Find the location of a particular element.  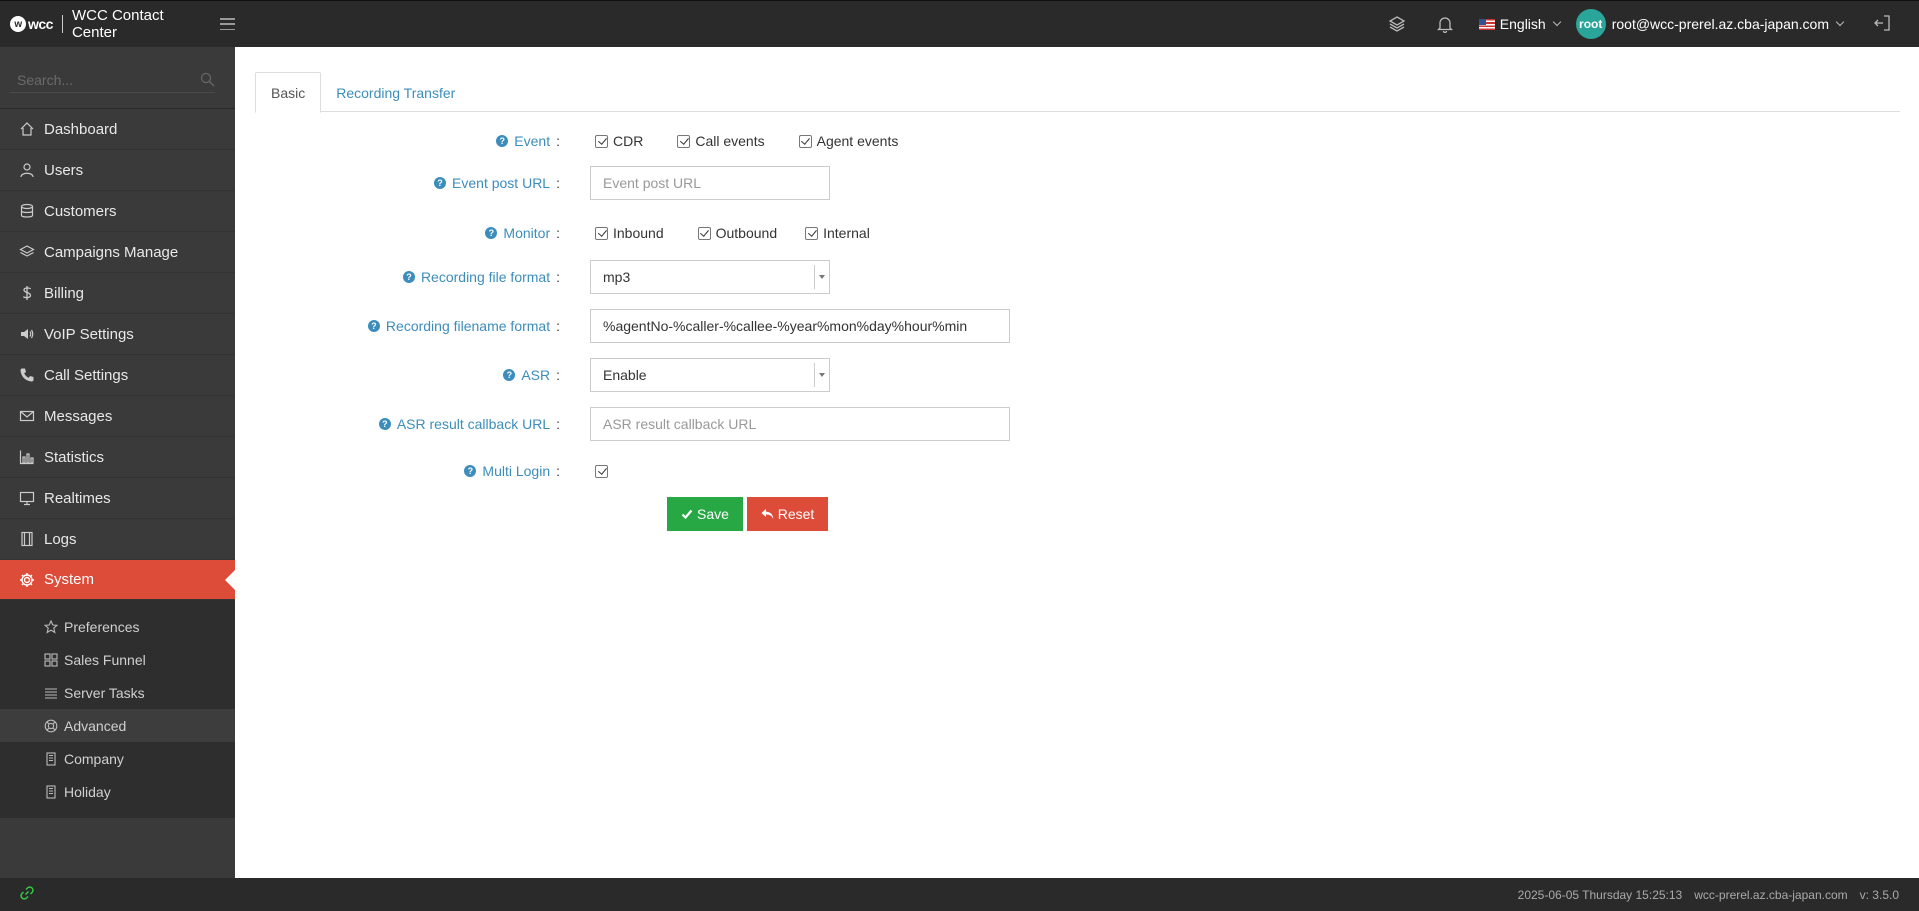

sidebar-item-label: Messages is located at coordinates (78, 416).